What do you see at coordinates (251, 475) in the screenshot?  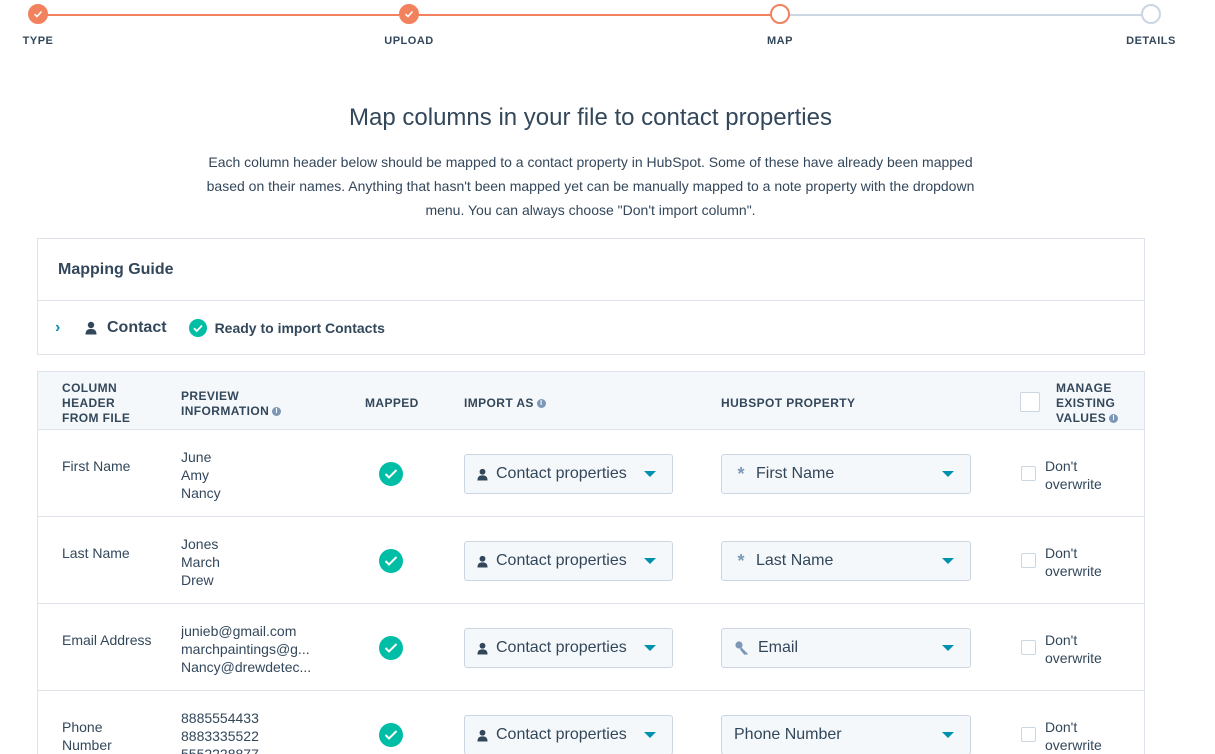 I see `preview-cell: June Amy Nancy` at bounding box center [251, 475].